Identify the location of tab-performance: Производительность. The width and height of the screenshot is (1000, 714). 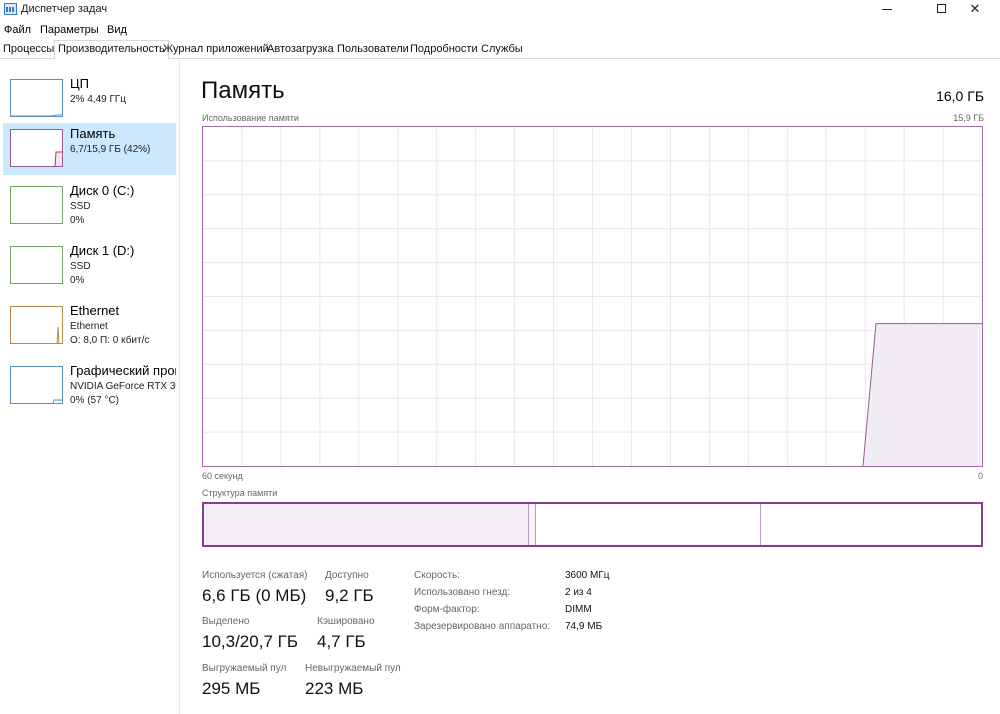
(111, 50).